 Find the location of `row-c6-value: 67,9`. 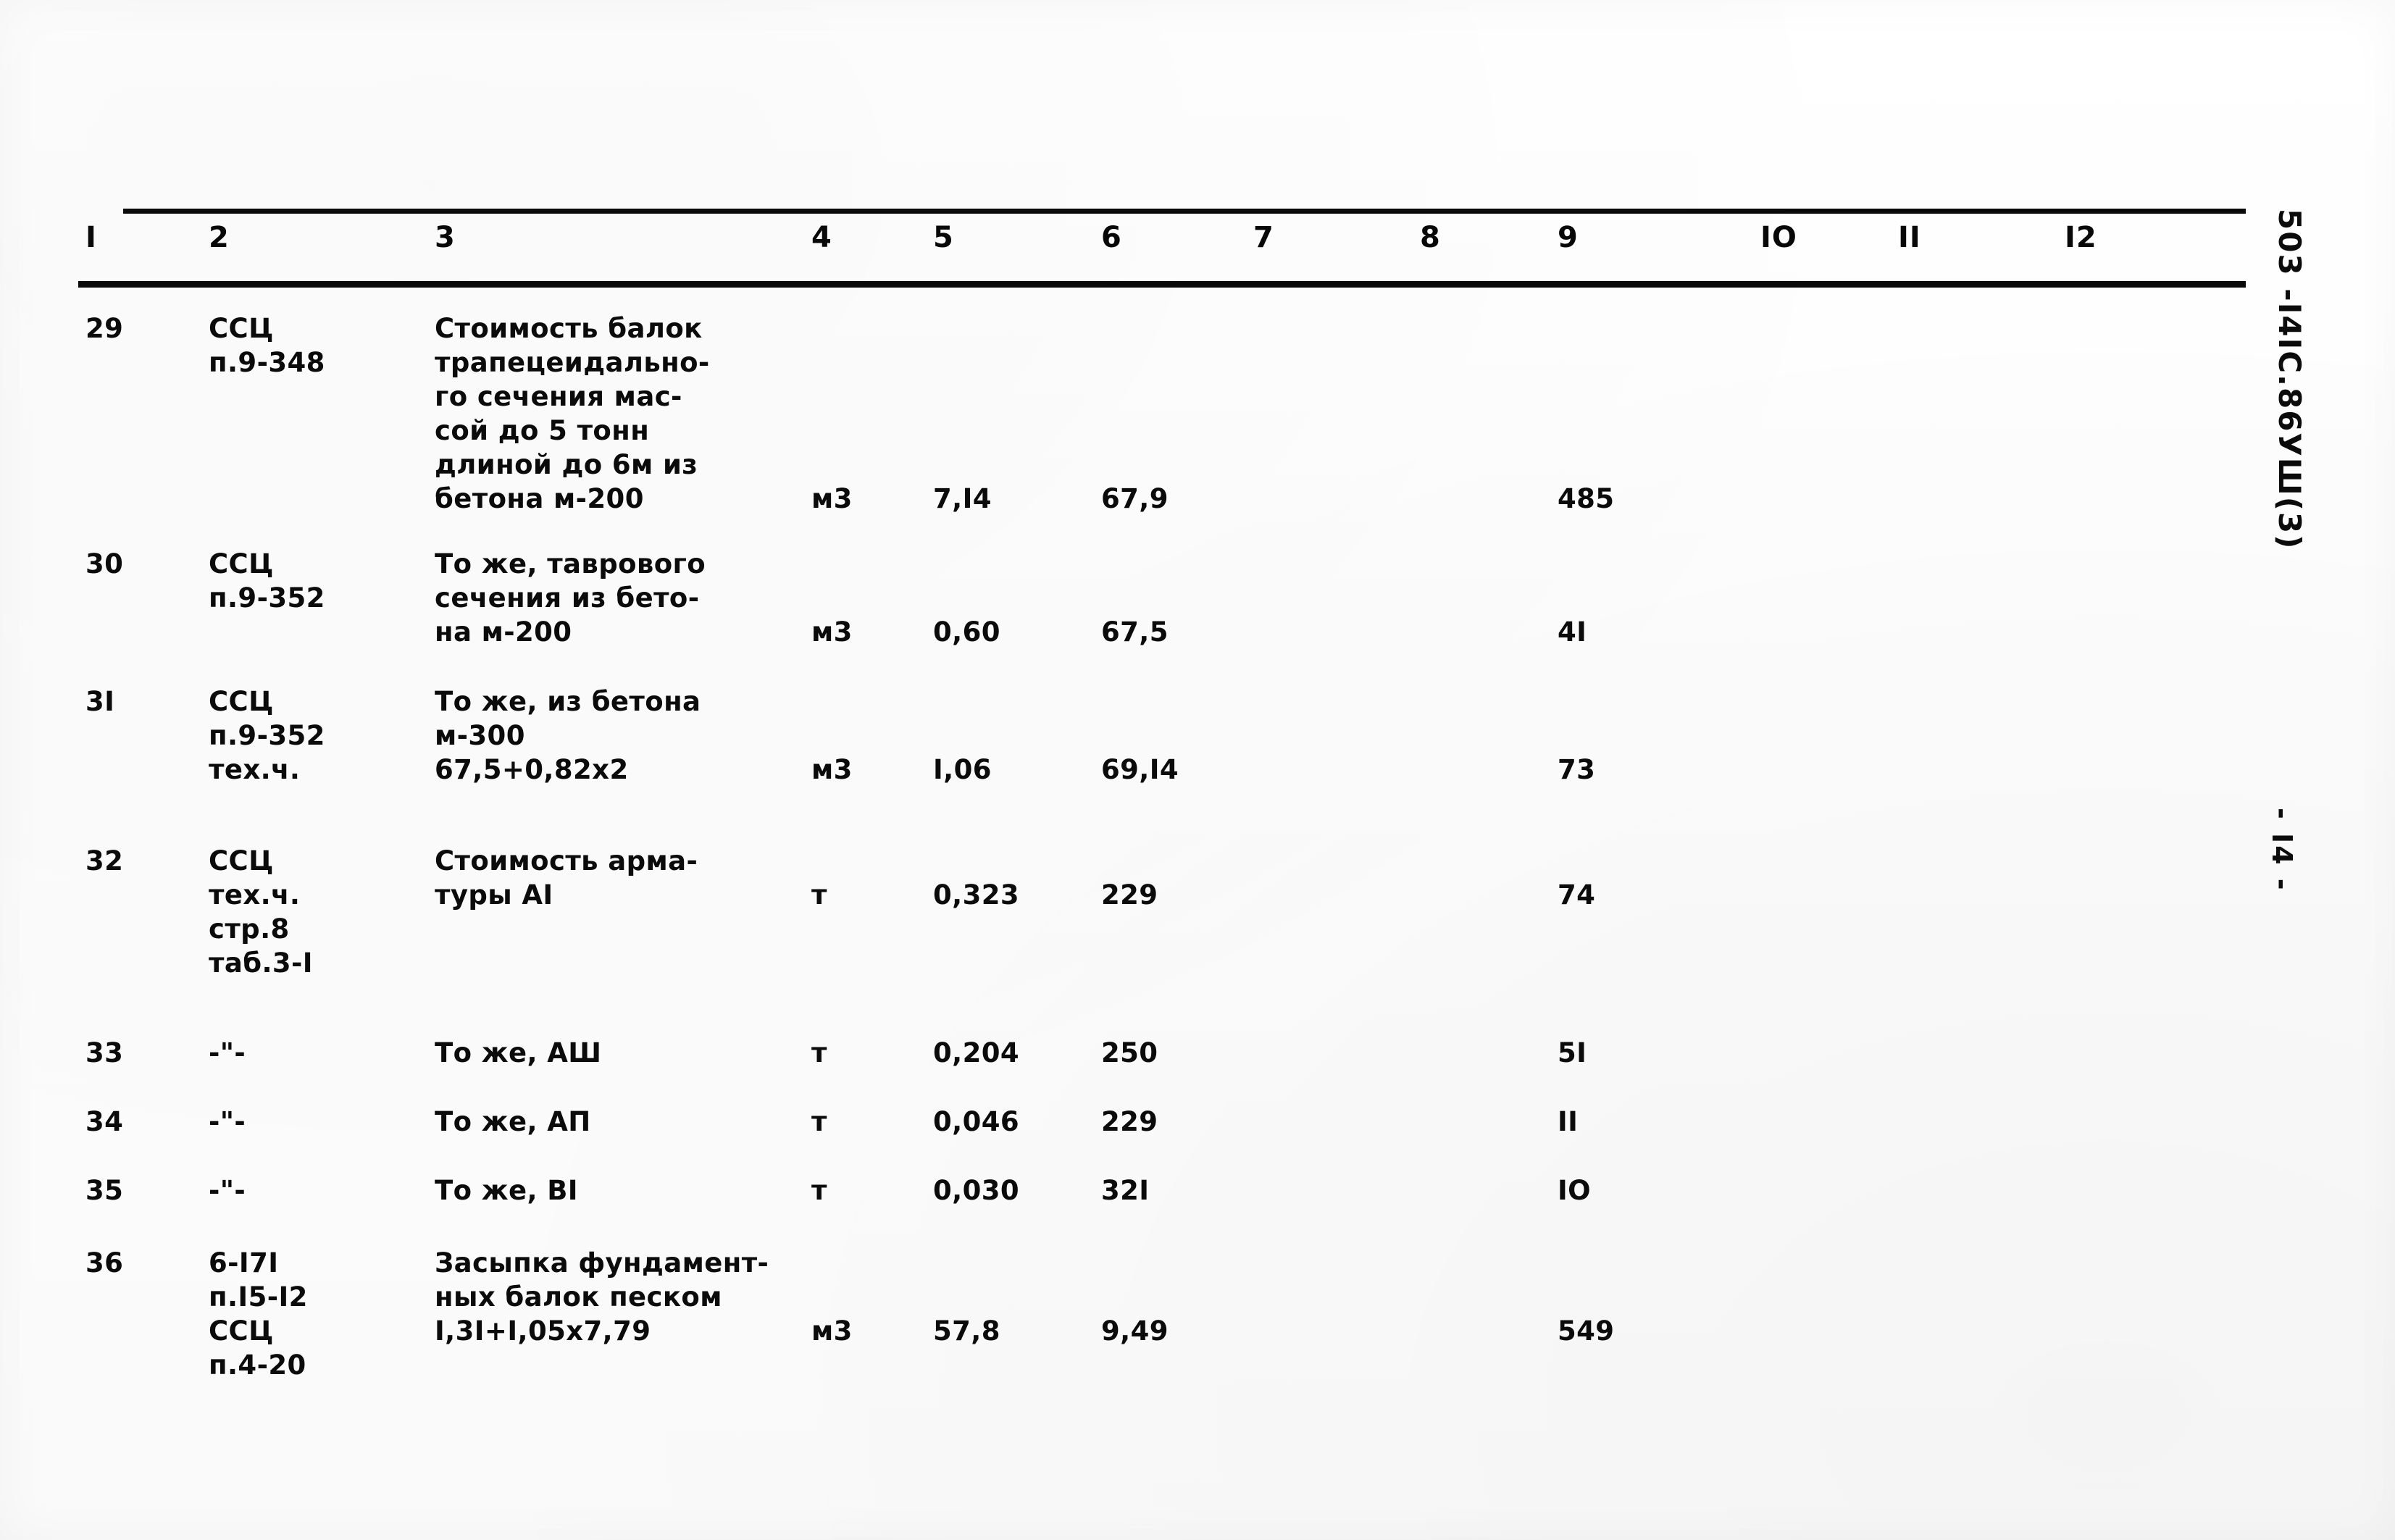

row-c6-value: 67,9 is located at coordinates (1135, 498).